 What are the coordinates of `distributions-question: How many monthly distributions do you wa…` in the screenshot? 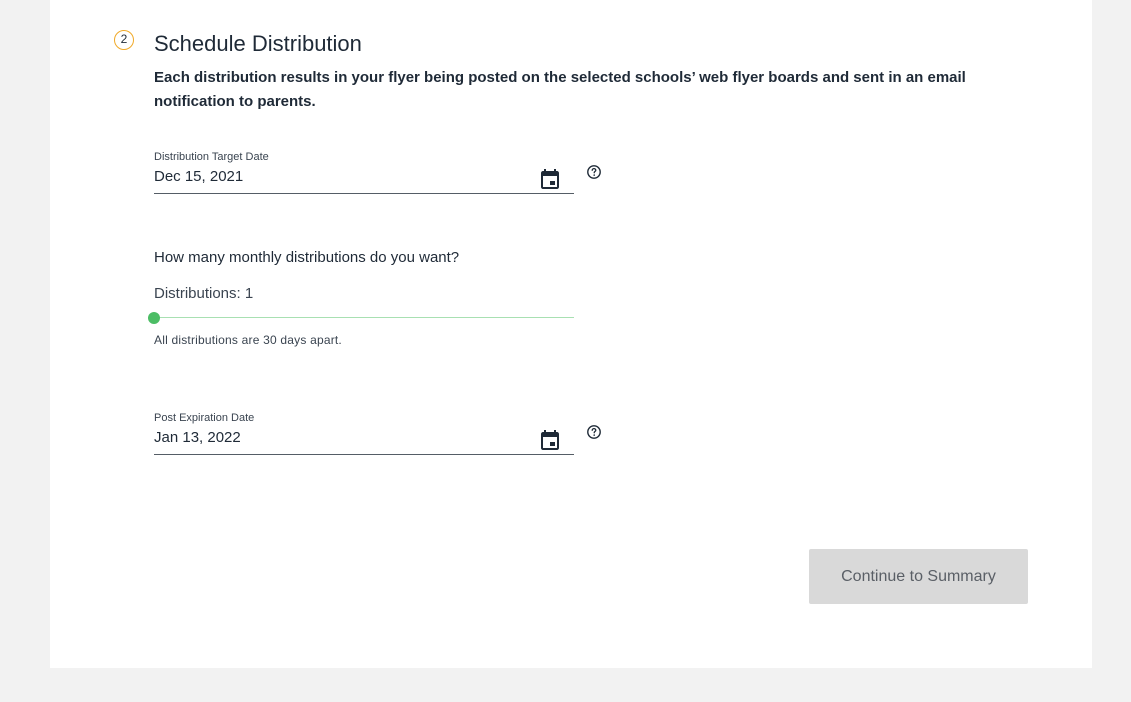 It's located at (307, 257).